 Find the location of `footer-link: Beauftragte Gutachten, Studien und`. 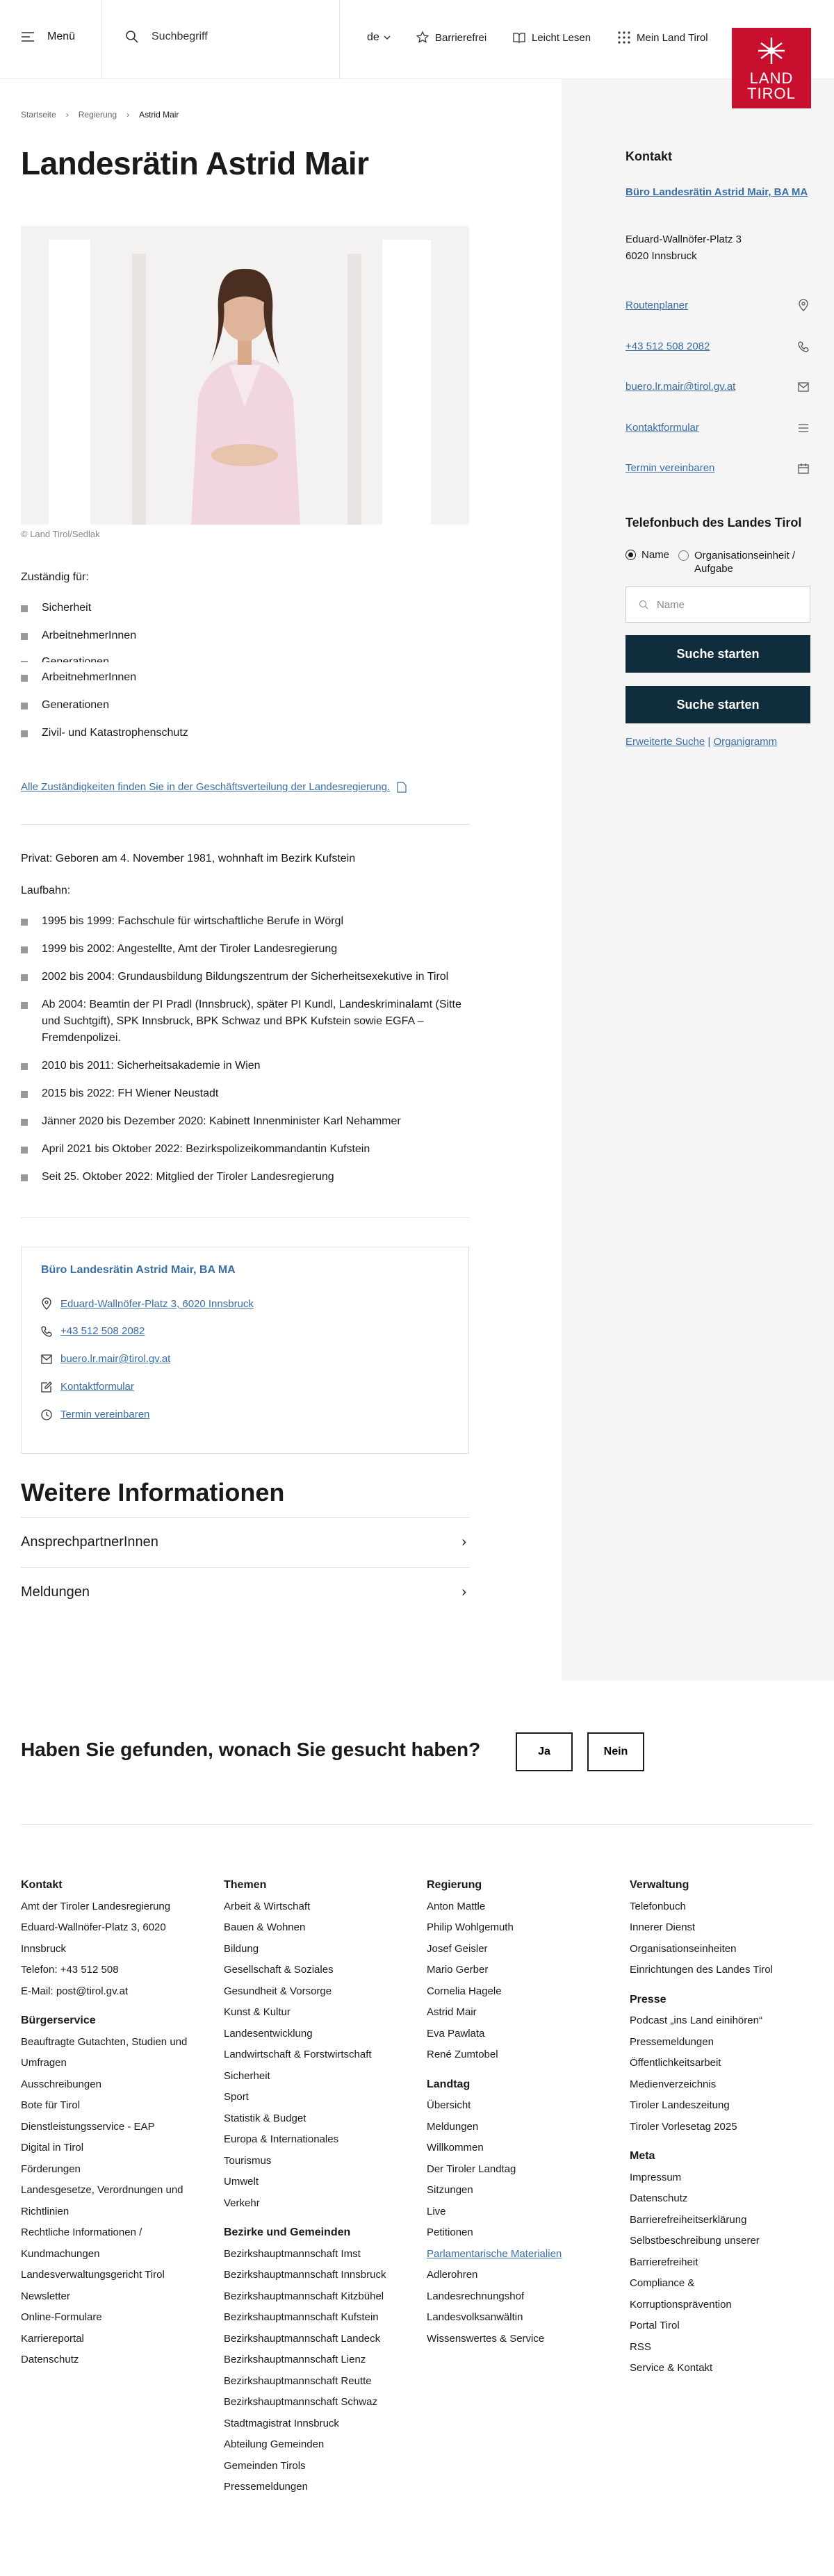

footer-link: Beauftragte Gutachten, Studien und is located at coordinates (125, 2042).